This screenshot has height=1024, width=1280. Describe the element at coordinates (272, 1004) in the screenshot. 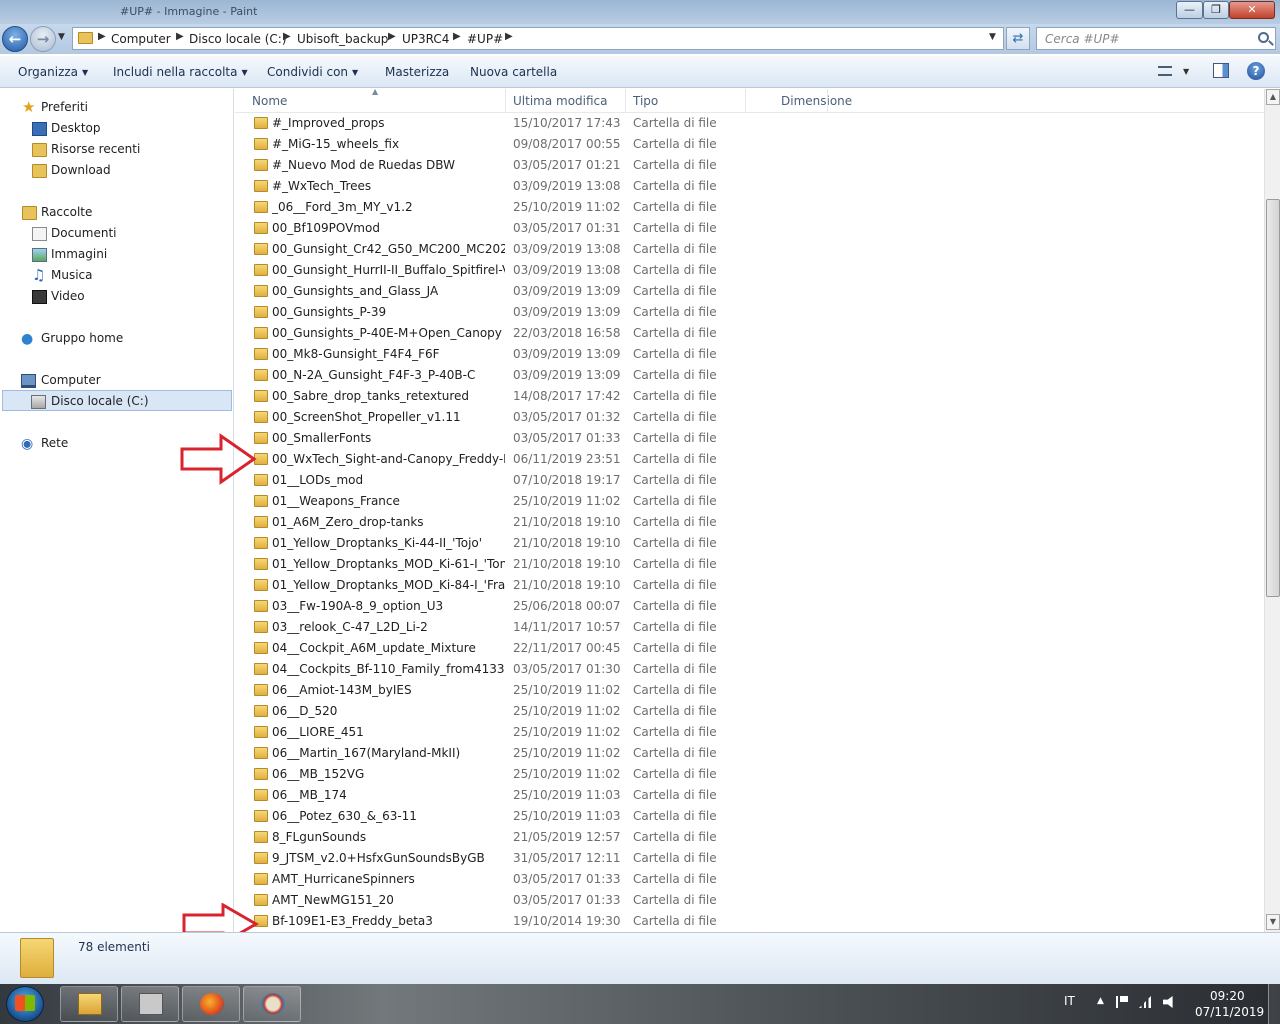

I see `taskbar-paint` at that location.